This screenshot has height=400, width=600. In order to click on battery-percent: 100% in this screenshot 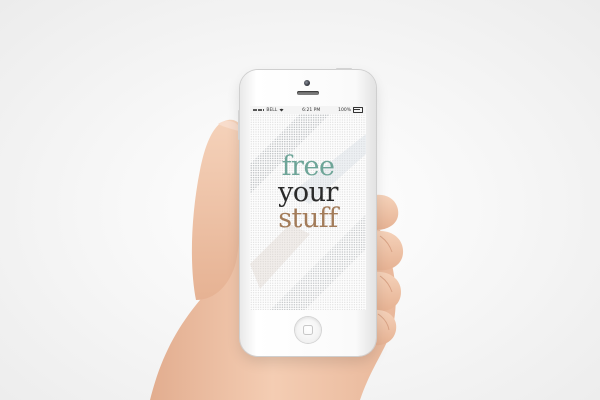, I will do `click(344, 110)`.